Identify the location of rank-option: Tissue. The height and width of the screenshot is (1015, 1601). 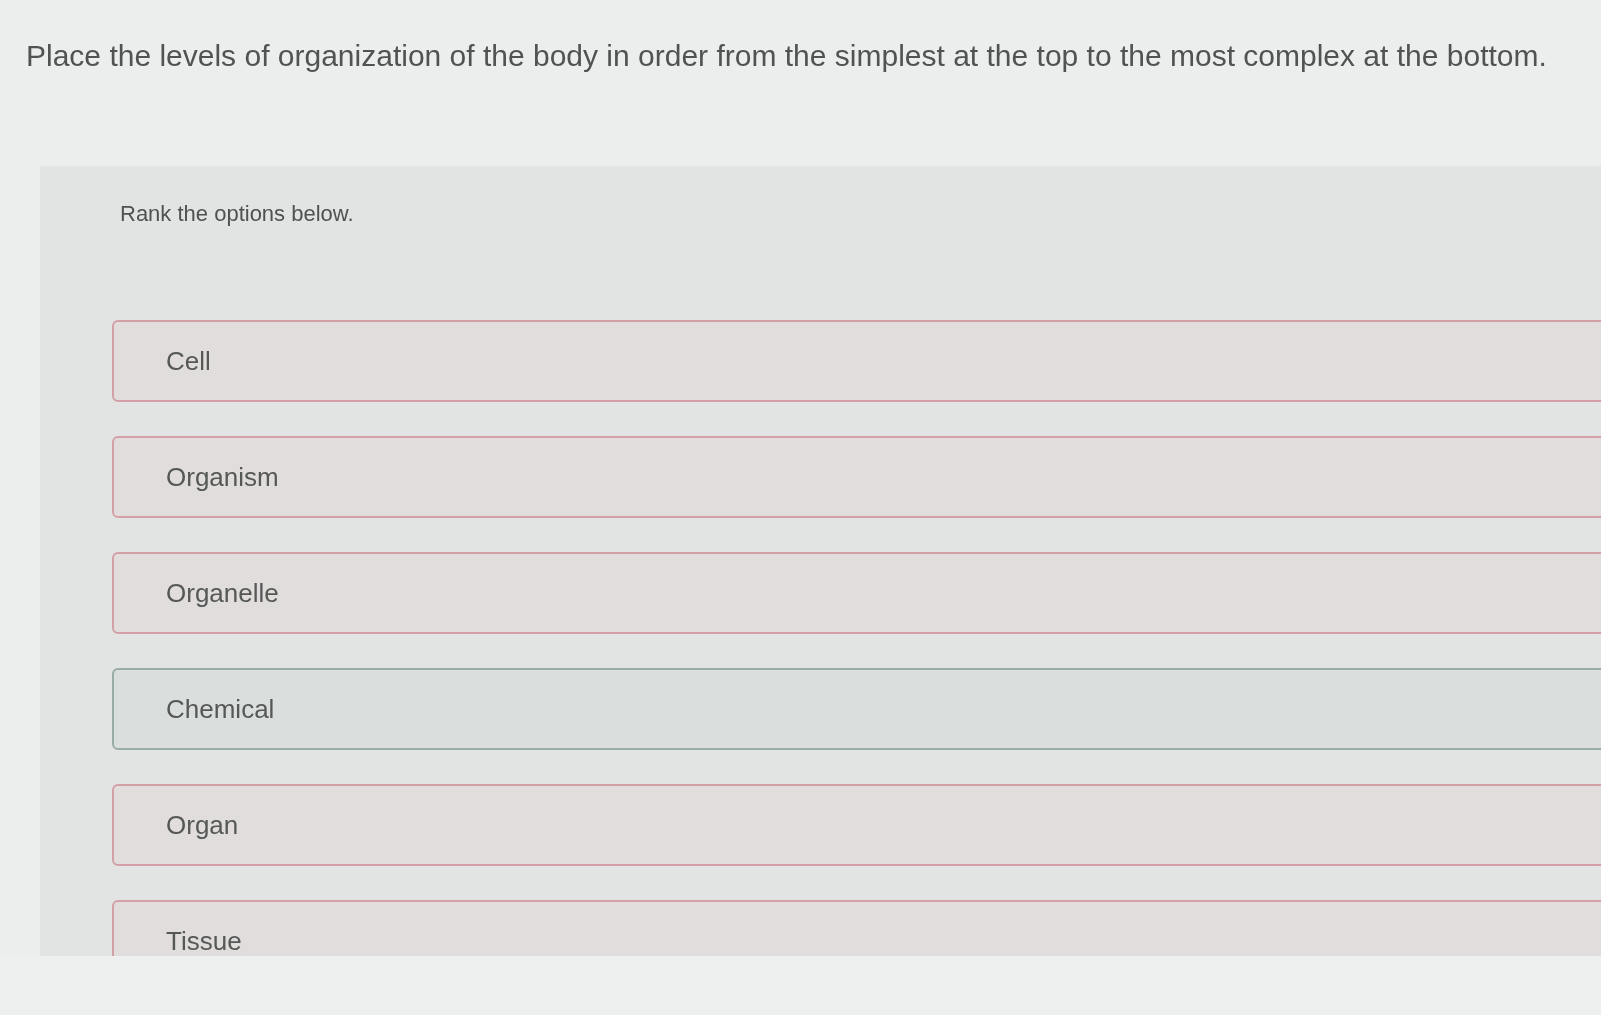
(856, 928).